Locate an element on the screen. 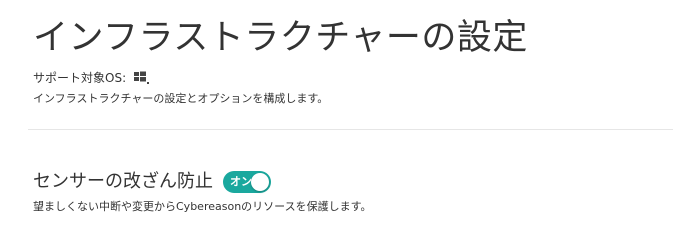  page-description: インフラストラクチャーの設定とオプションを構成します。 is located at coordinates (181, 98).